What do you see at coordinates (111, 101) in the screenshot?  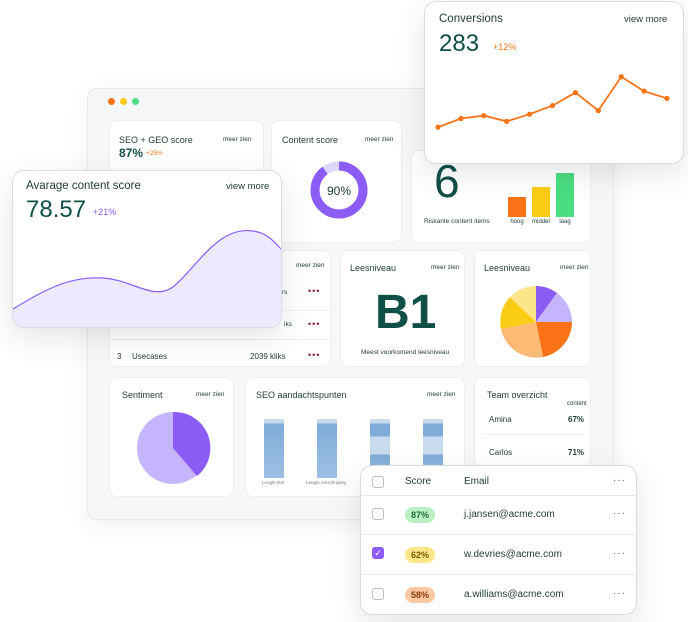 I see `window-close-dot` at bounding box center [111, 101].